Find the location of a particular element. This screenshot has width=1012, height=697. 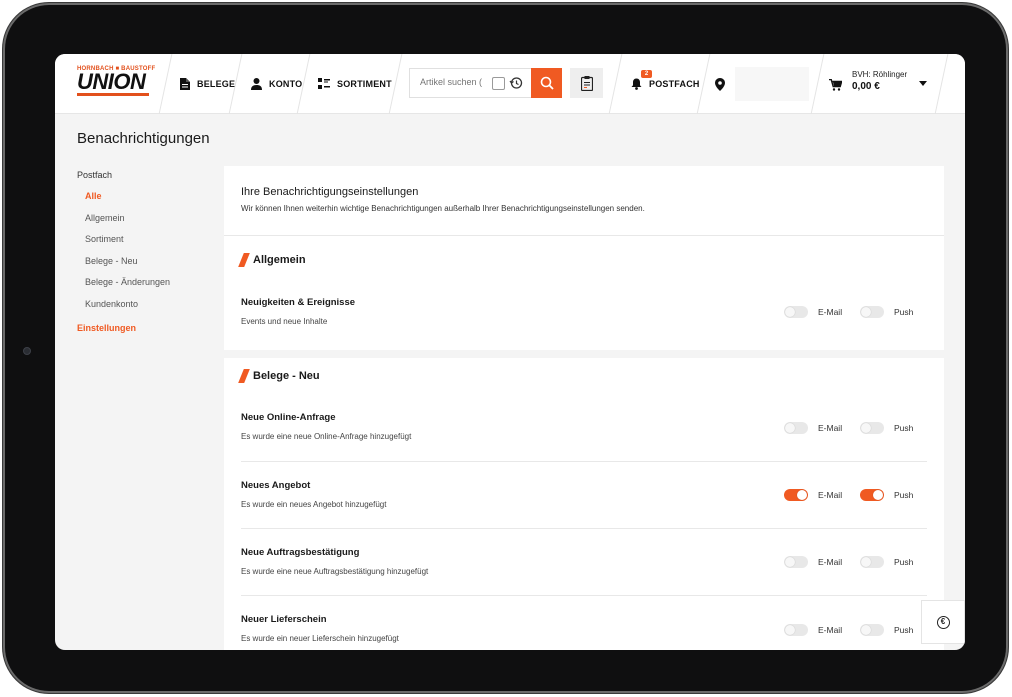

sidebar-item-einstellungen: Einstellungen is located at coordinates (152, 328).